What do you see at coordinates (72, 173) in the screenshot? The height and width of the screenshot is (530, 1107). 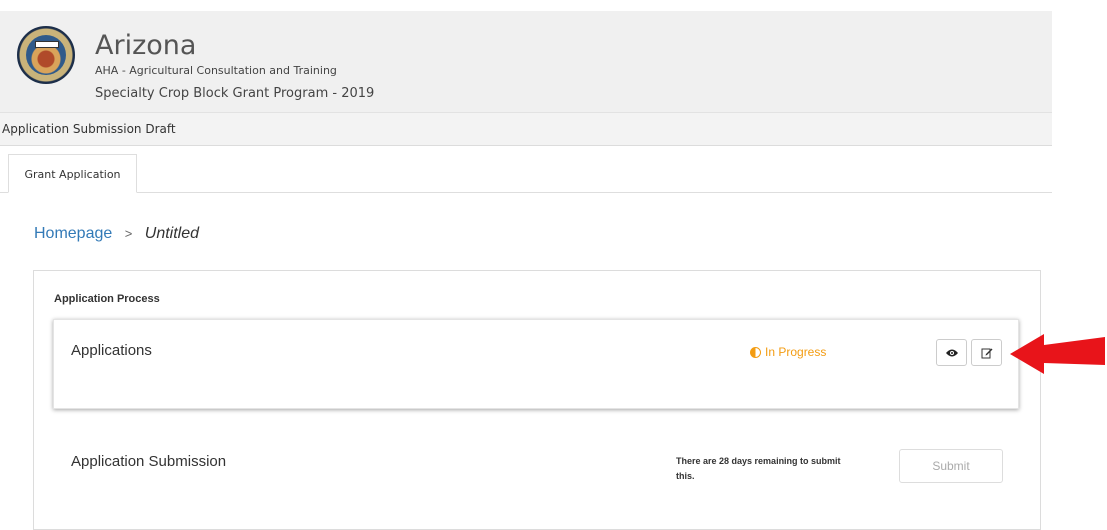 I see `tab-grant-application: Grant Application` at bounding box center [72, 173].